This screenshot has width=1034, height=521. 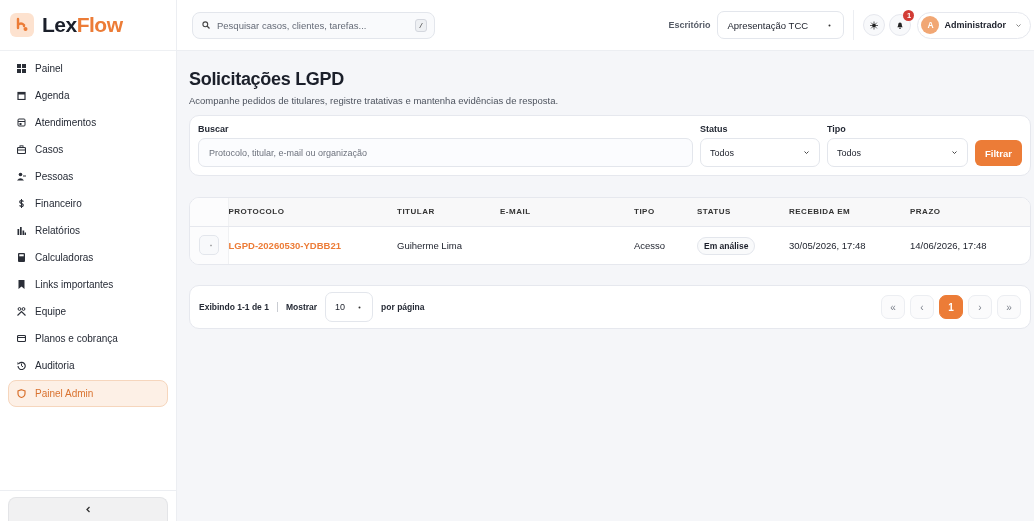 I want to click on grid-icon, so click(x=21, y=68).